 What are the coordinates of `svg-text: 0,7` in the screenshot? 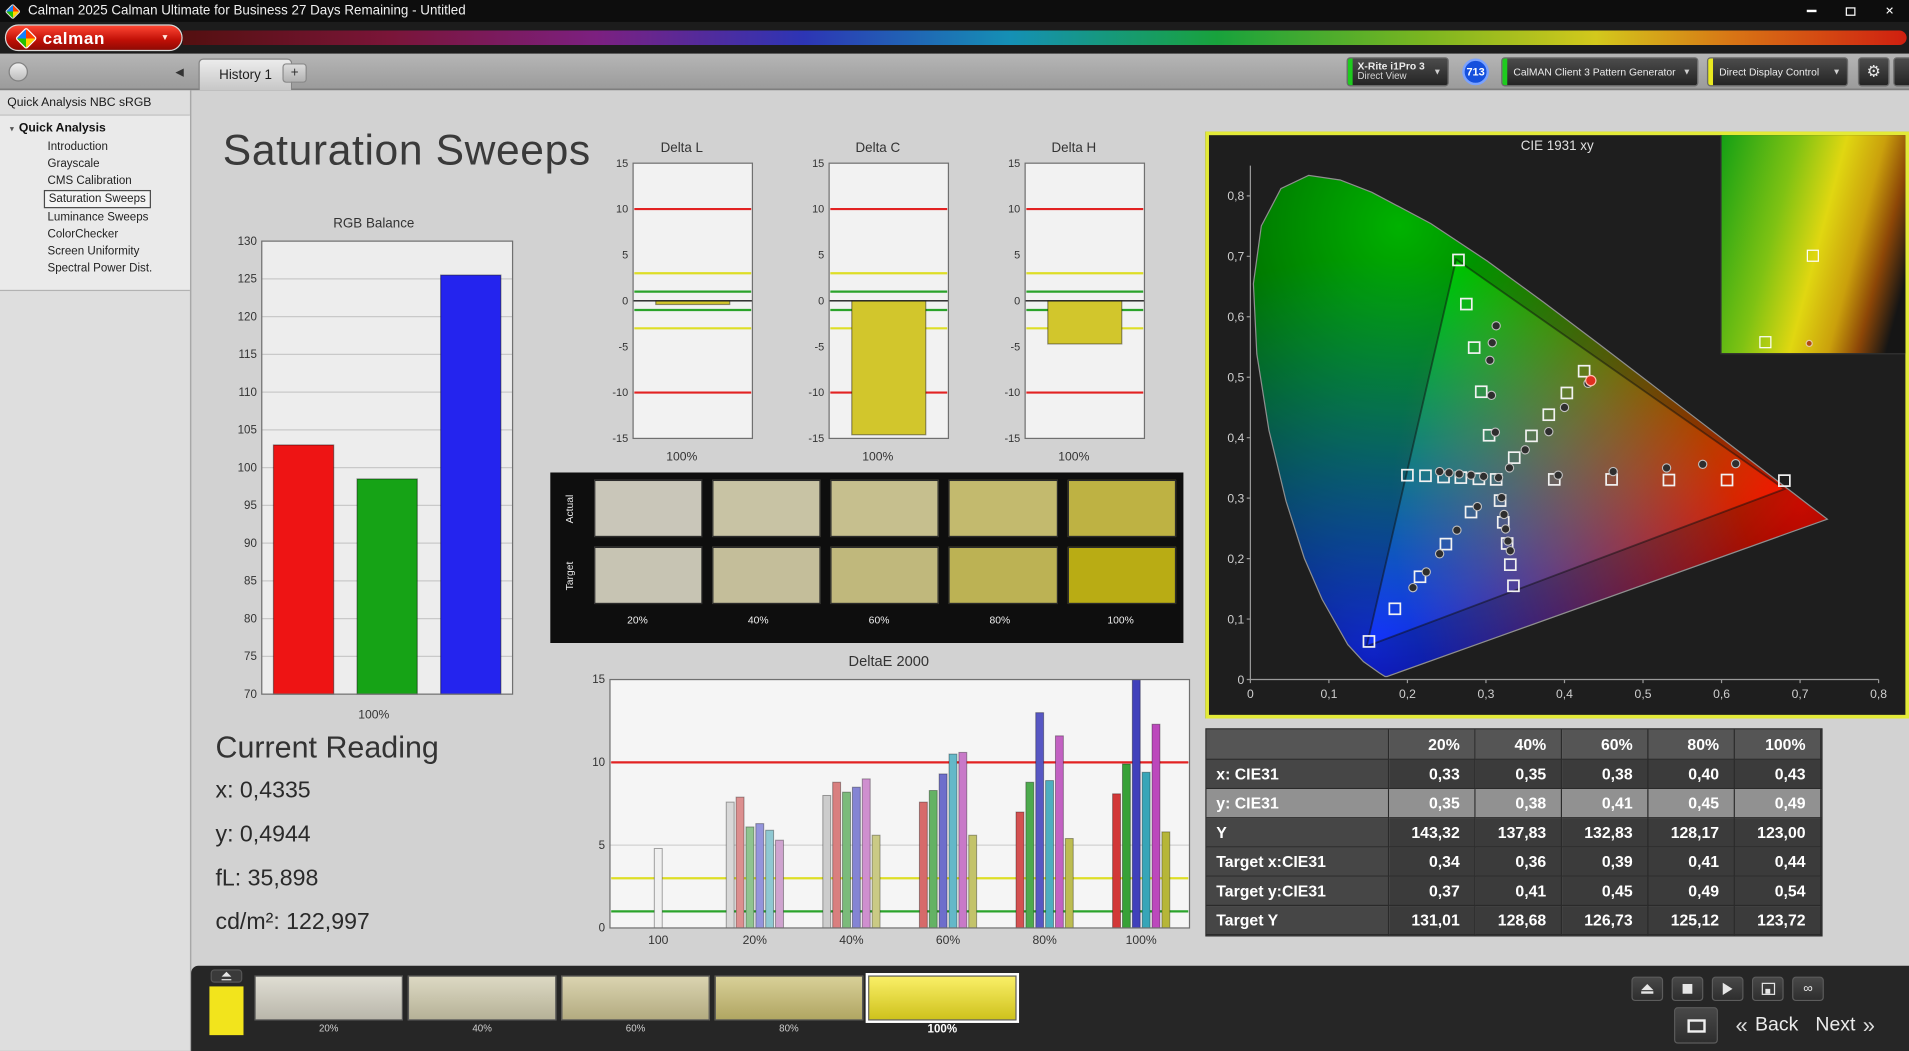 It's located at (1235, 257).